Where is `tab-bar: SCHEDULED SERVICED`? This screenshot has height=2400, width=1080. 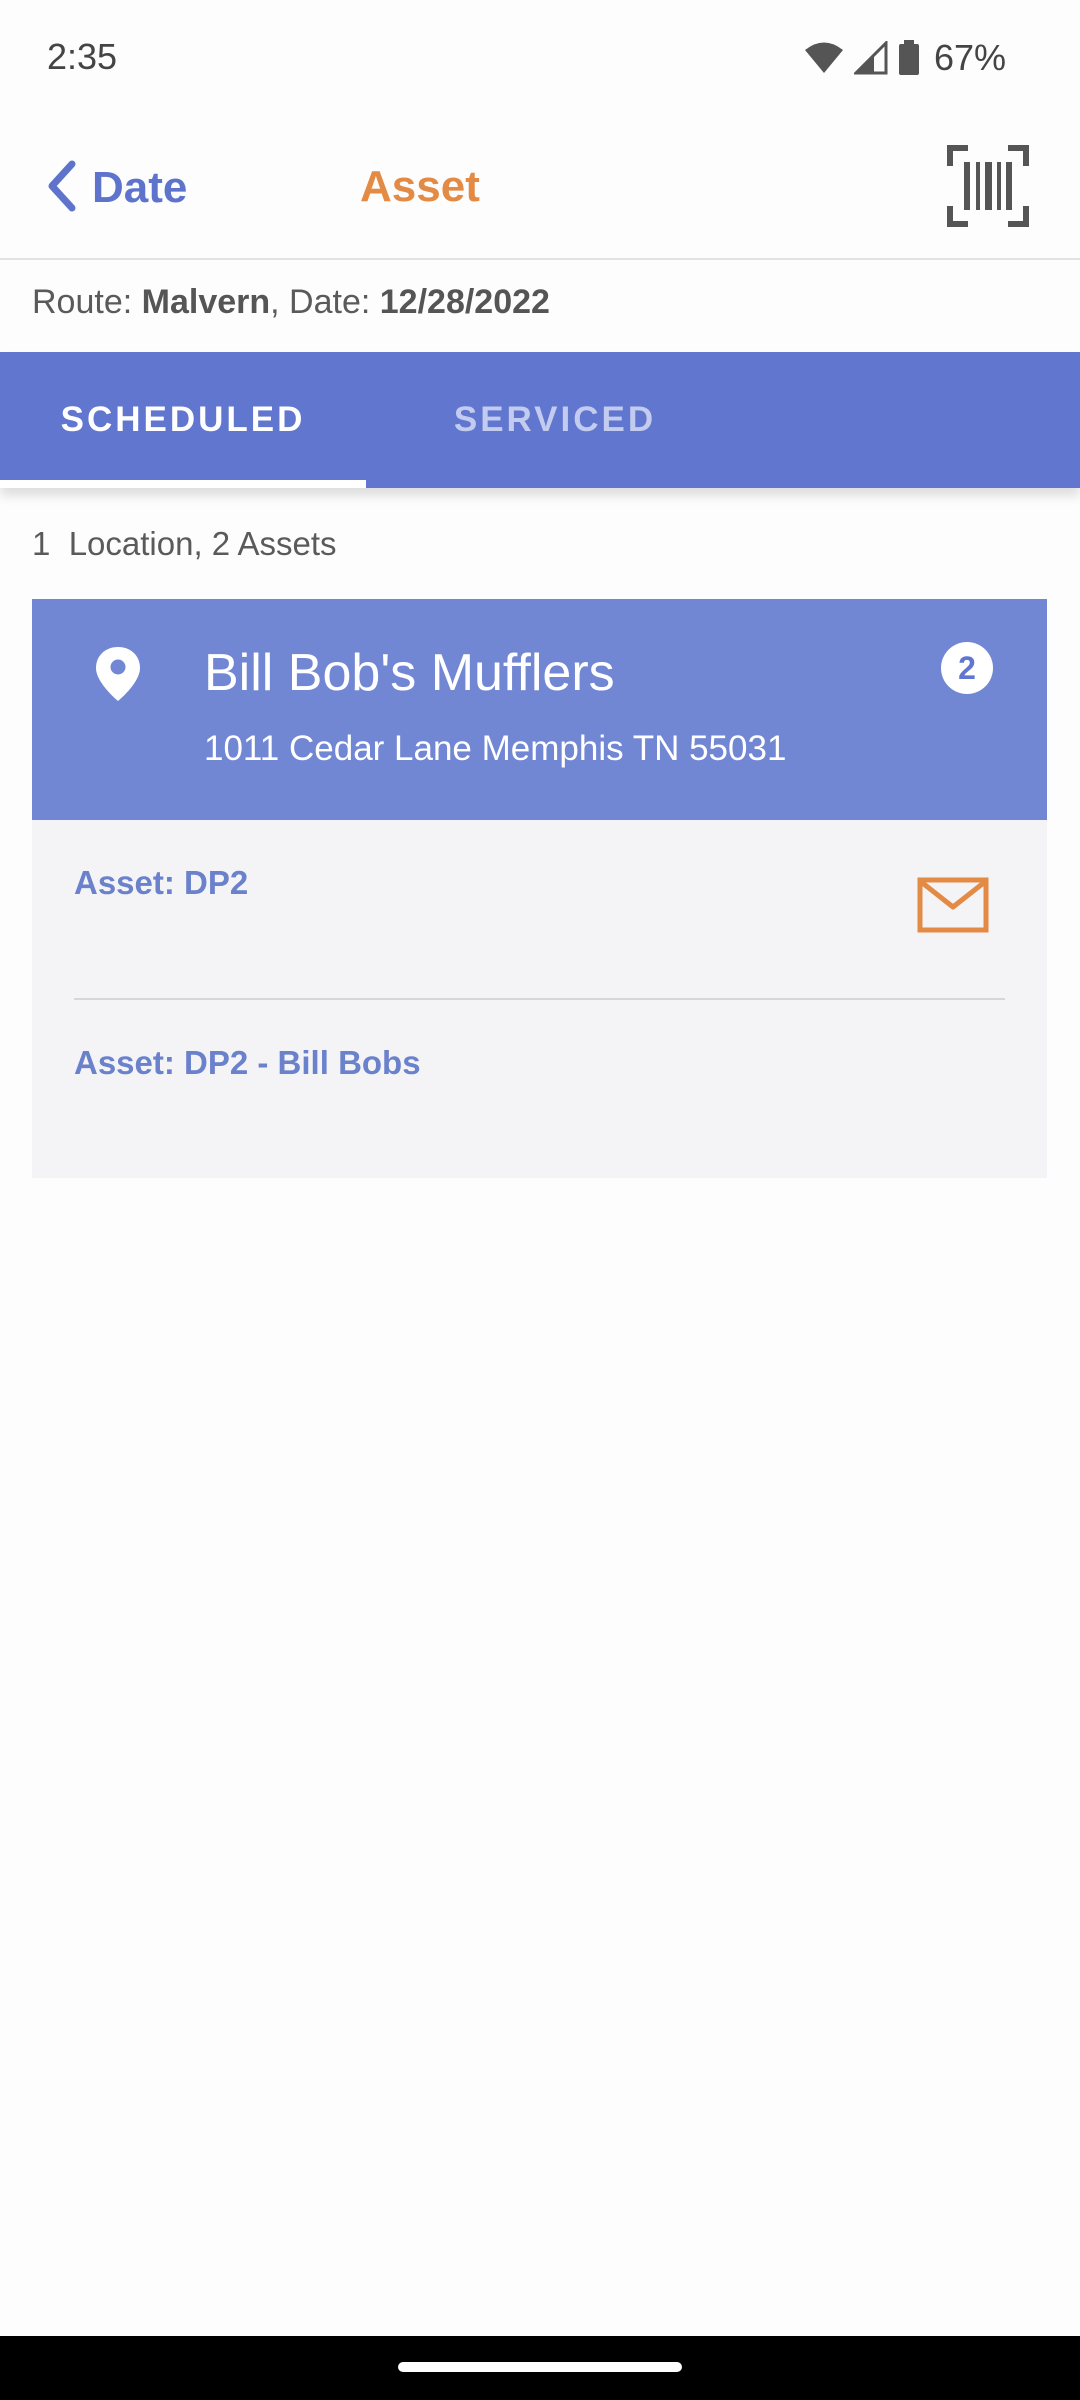 tab-bar: SCHEDULED SERVICED is located at coordinates (540, 420).